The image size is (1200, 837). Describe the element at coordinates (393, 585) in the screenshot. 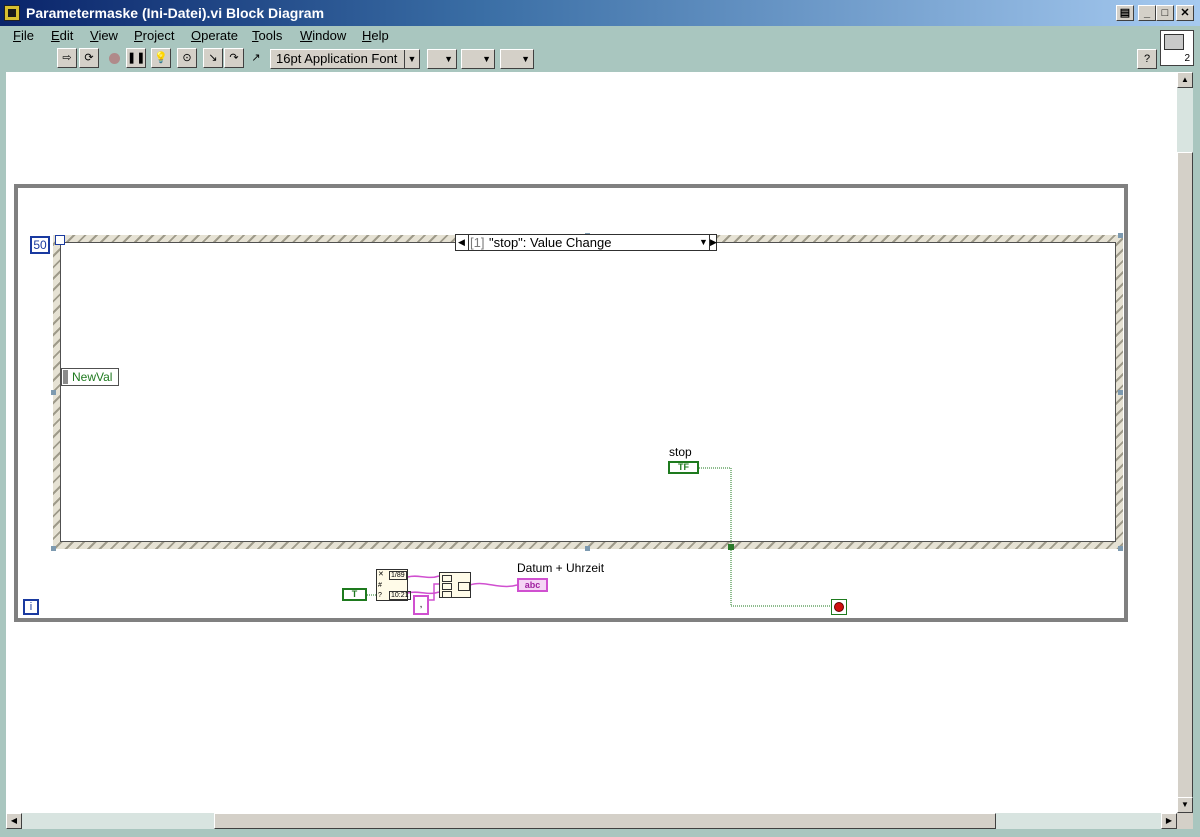

I see `format-date-time-node: ✕ 1/89 # ? 10:21` at that location.